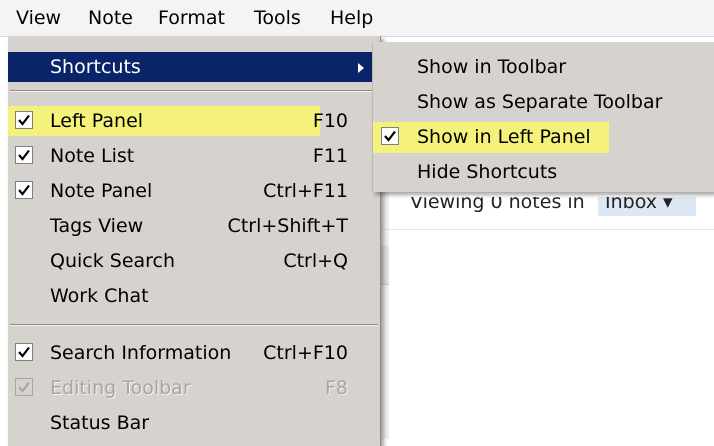 The image size is (714, 446). I want to click on menu-item-editing-toolbar: Editing Toolbar F8, so click(194, 388).